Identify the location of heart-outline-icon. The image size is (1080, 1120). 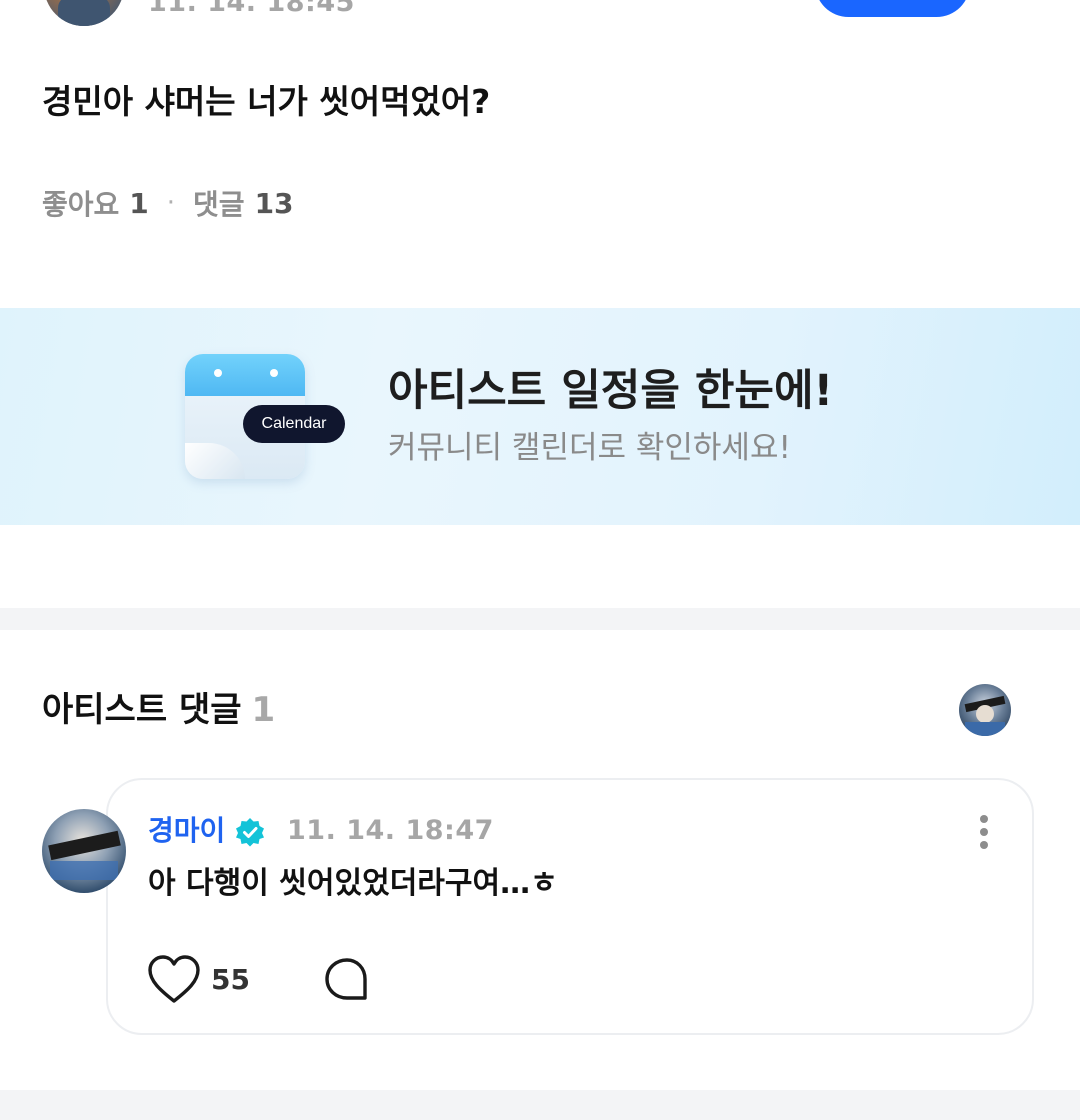
(174, 980).